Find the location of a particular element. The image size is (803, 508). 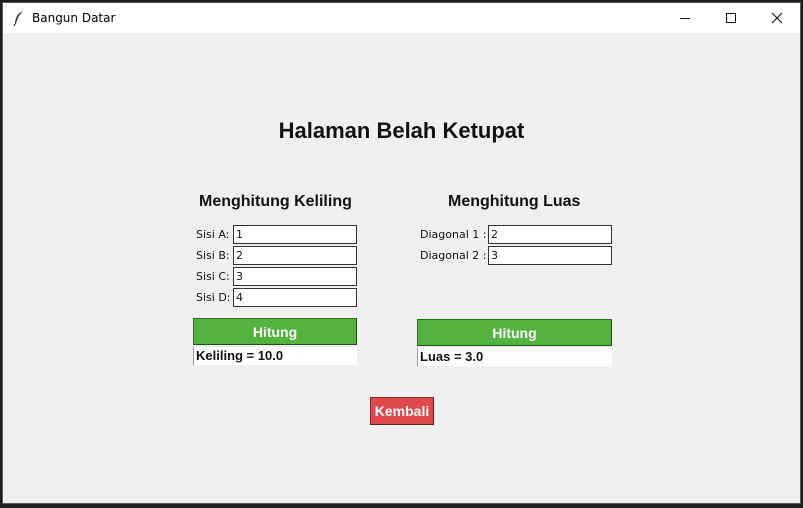

page-title: Halaman Belah Ketupat is located at coordinates (401, 130).